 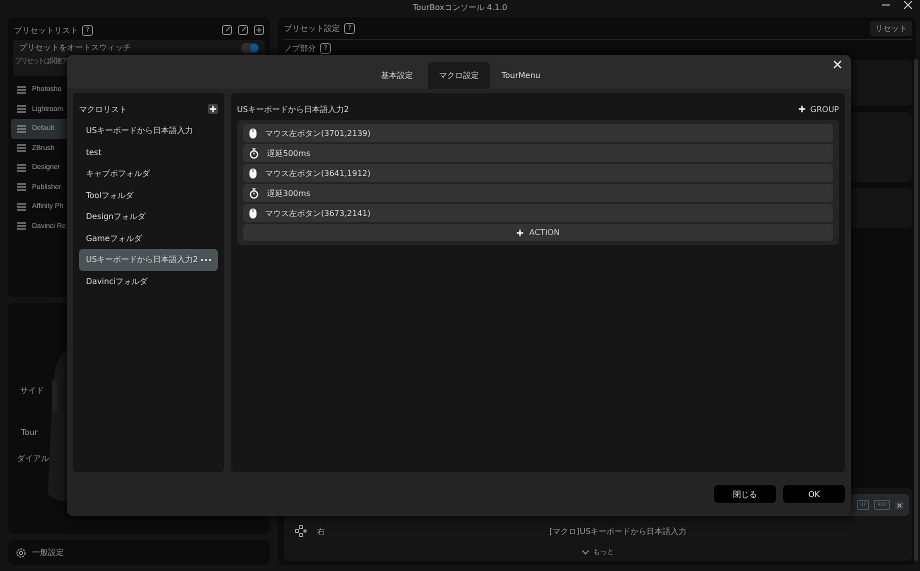 I want to click on macro-item: Designフォルダ, so click(x=148, y=217).